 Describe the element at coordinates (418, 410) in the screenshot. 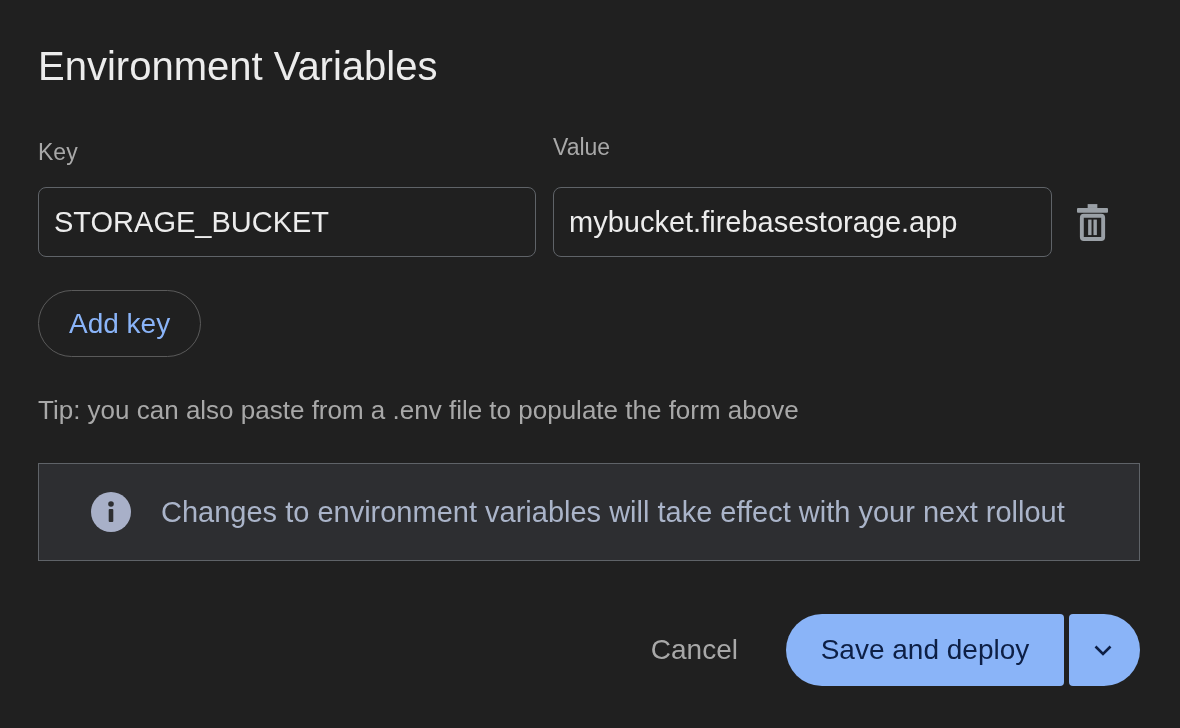

I see `tip-text: Tip: you can also paste from a .env file to populate the form above` at that location.